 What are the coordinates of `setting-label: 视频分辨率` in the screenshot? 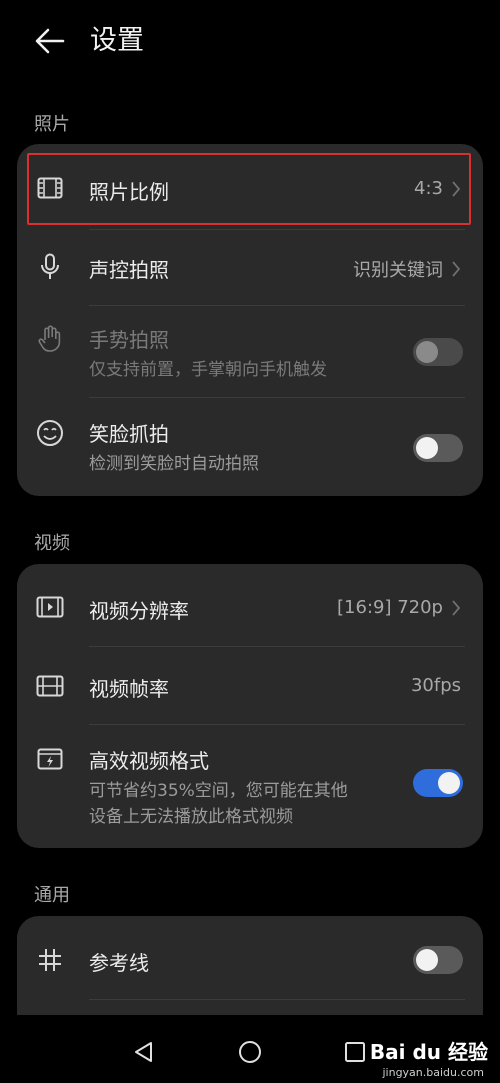 It's located at (139, 611).